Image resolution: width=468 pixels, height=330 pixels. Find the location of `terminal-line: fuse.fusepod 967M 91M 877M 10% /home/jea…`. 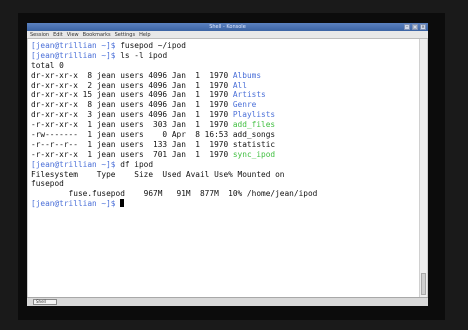

terminal-line: fuse.fusepod 967M 91M 877M 10% /home/jea… is located at coordinates (174, 194).